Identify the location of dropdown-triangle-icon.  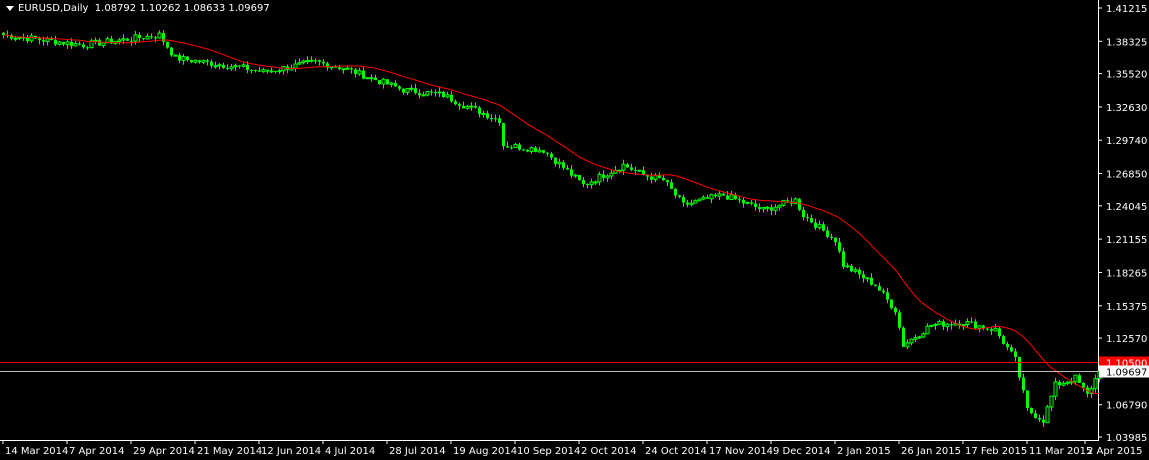
(10, 8).